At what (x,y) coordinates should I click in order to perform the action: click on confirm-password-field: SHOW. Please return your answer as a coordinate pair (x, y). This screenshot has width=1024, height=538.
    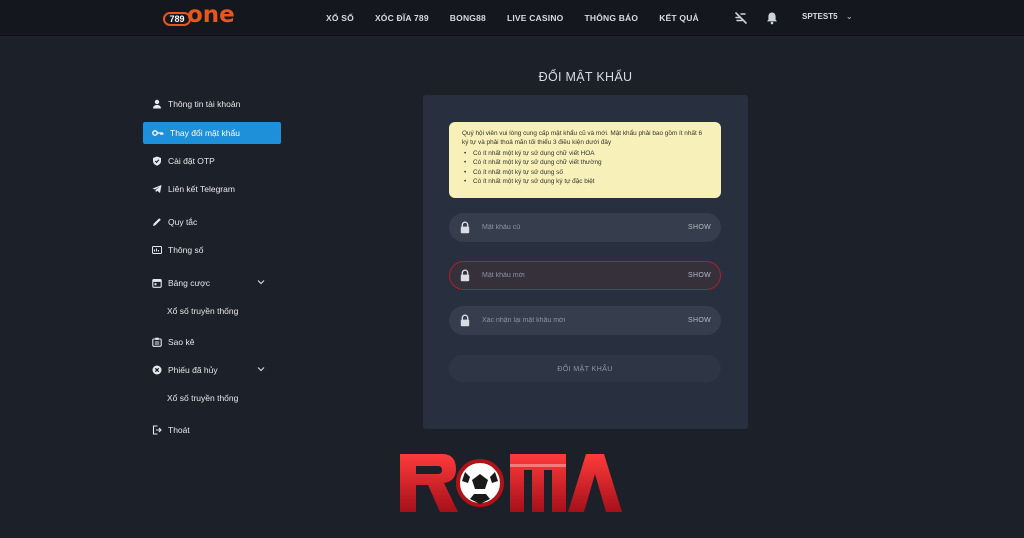
    Looking at the image, I should click on (585, 320).